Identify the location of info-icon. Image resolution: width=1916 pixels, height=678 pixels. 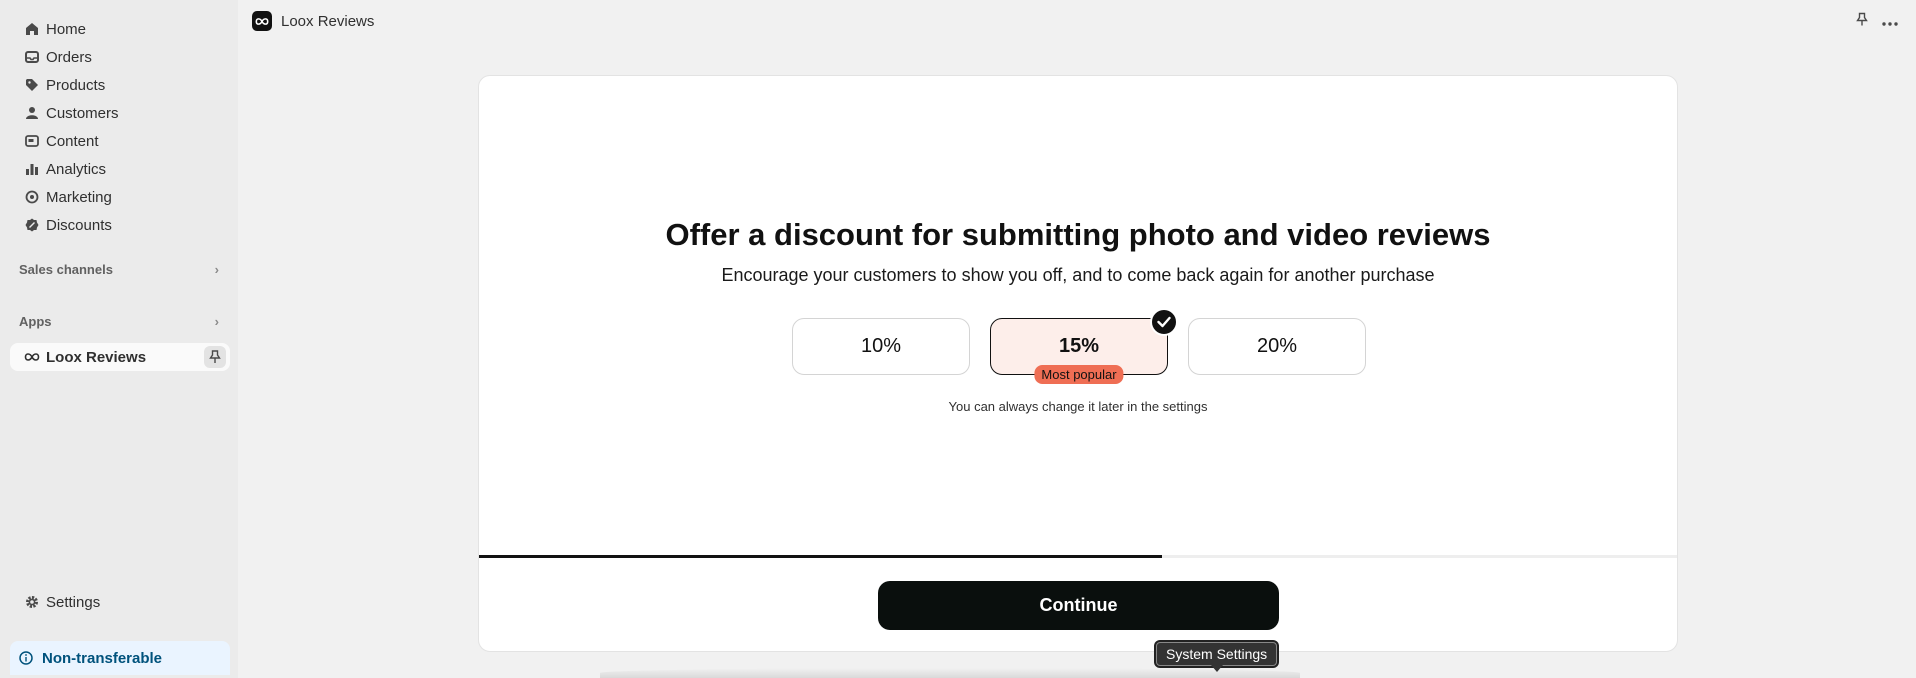
(26, 658).